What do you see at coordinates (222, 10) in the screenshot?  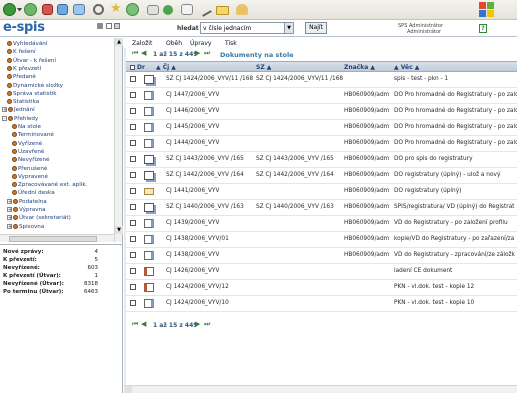 I see `folder-icon` at bounding box center [222, 10].